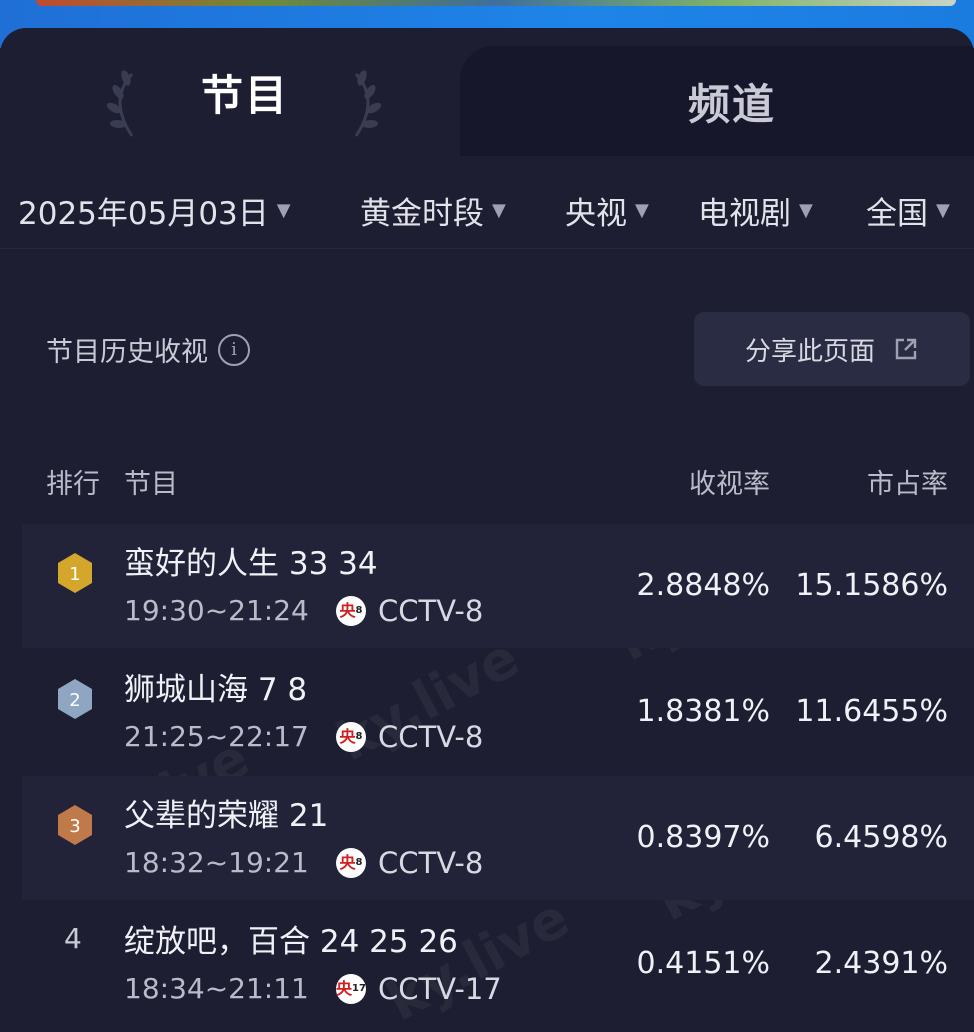 This screenshot has width=974, height=1032. I want to click on program-name: 蛮好的人生 33 34, so click(251, 564).